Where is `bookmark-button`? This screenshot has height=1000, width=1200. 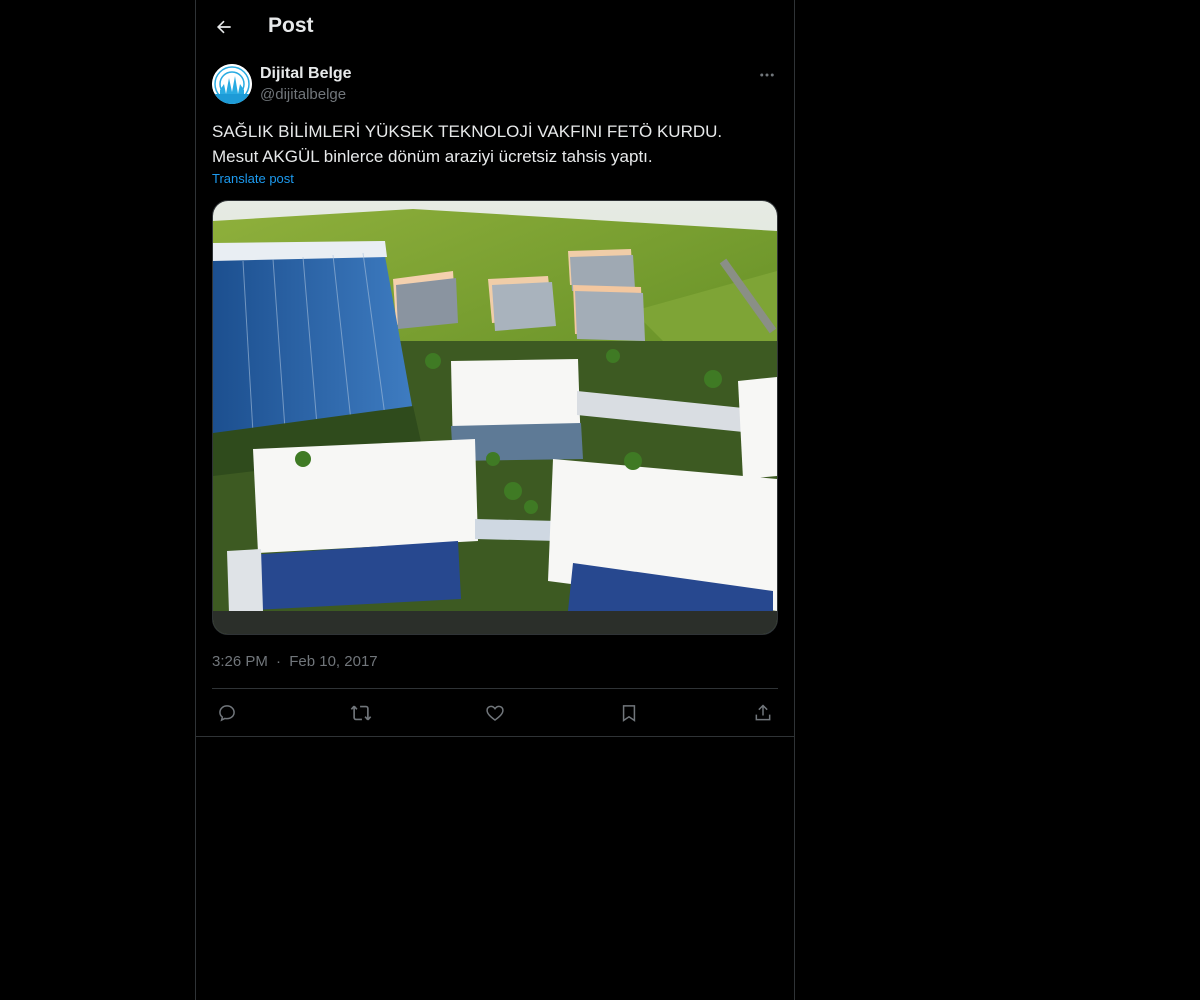
bookmark-button is located at coordinates (629, 713).